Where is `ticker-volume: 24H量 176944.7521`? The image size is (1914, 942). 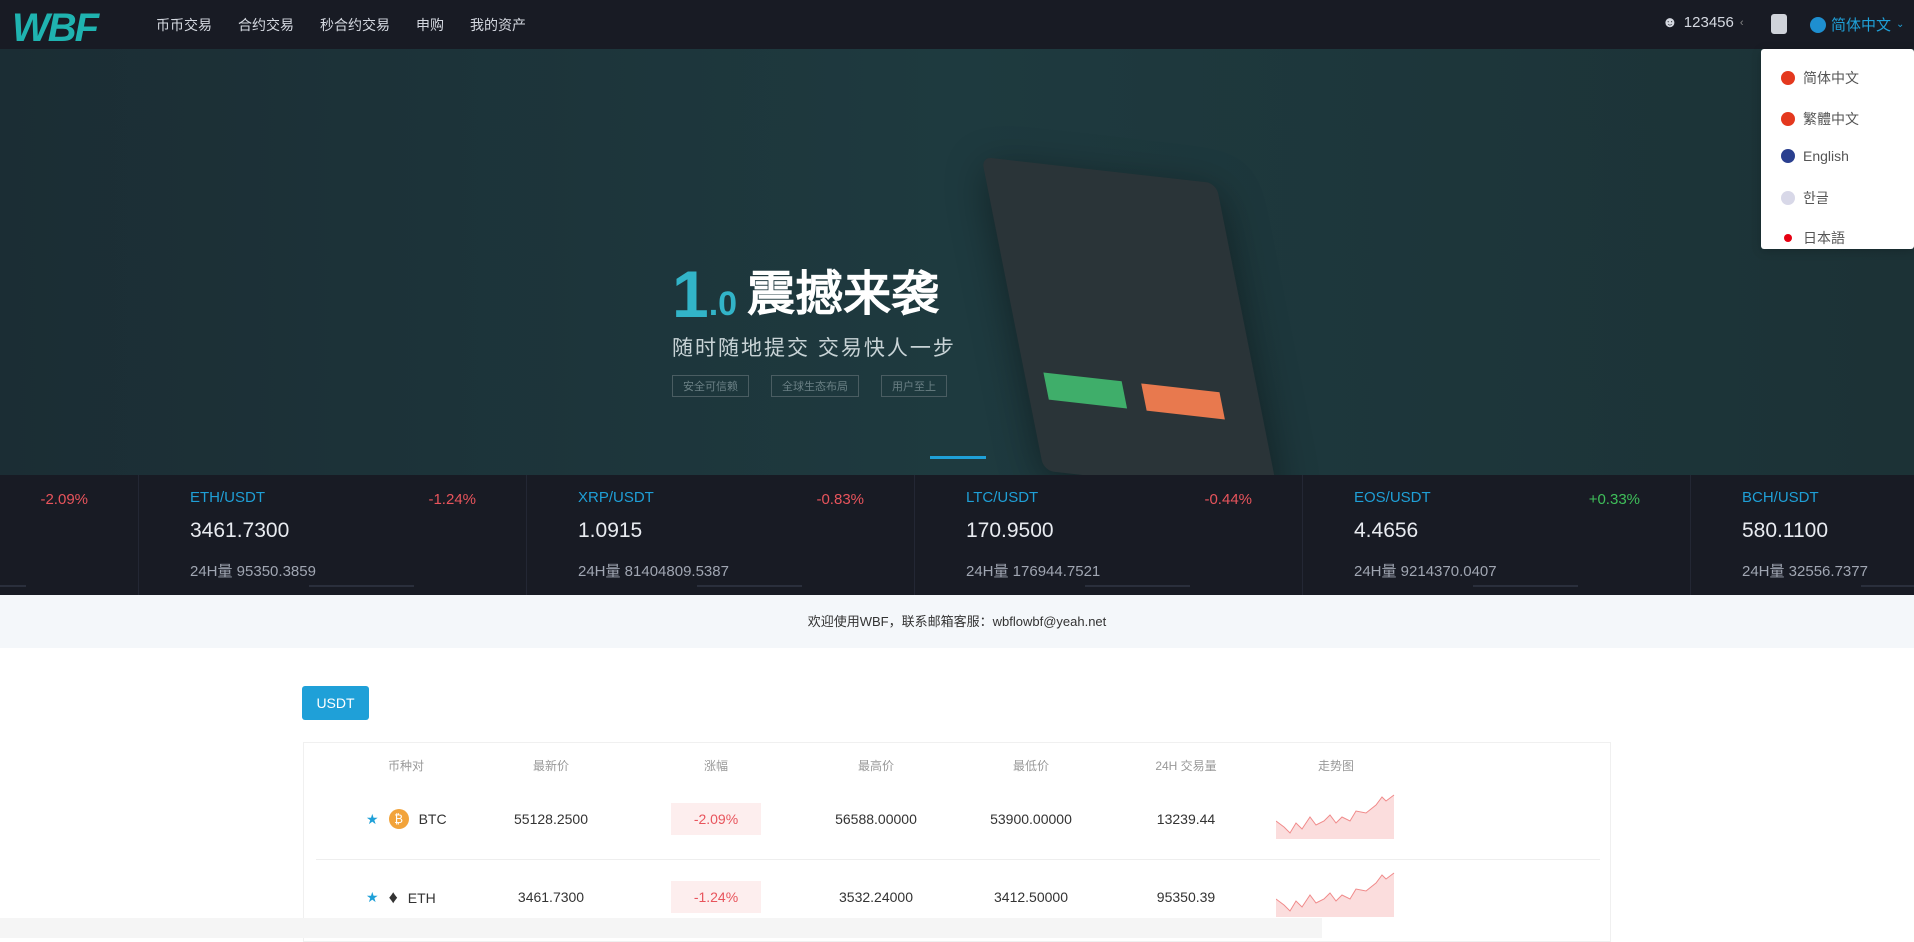
ticker-volume: 24H量 176944.7521 is located at coordinates (1033, 571).